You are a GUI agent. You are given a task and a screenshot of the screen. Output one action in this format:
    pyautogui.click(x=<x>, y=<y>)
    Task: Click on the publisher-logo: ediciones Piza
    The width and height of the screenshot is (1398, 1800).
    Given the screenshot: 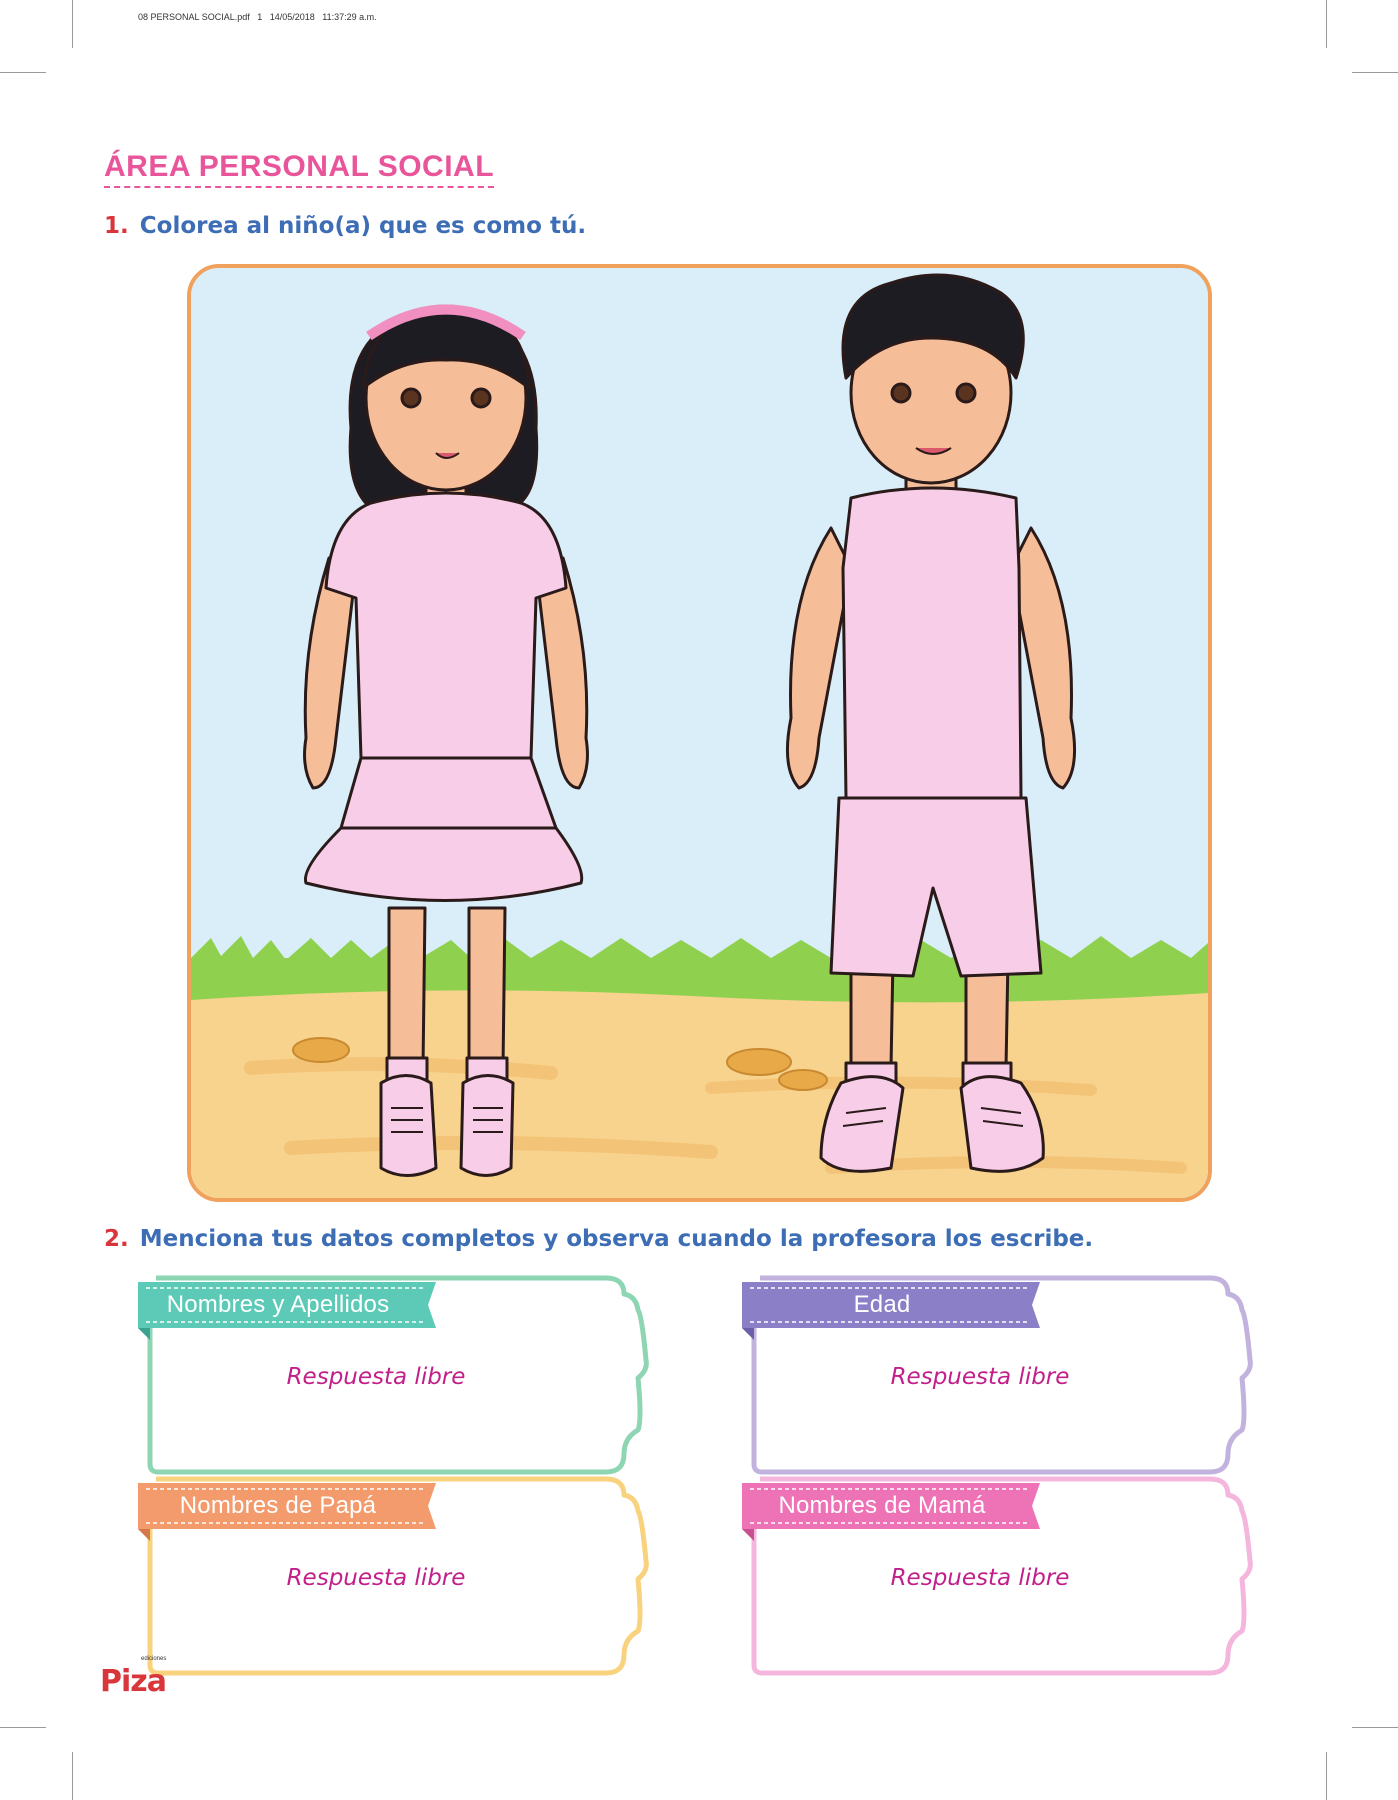 What is the action you would take?
    pyautogui.click(x=145, y=1681)
    